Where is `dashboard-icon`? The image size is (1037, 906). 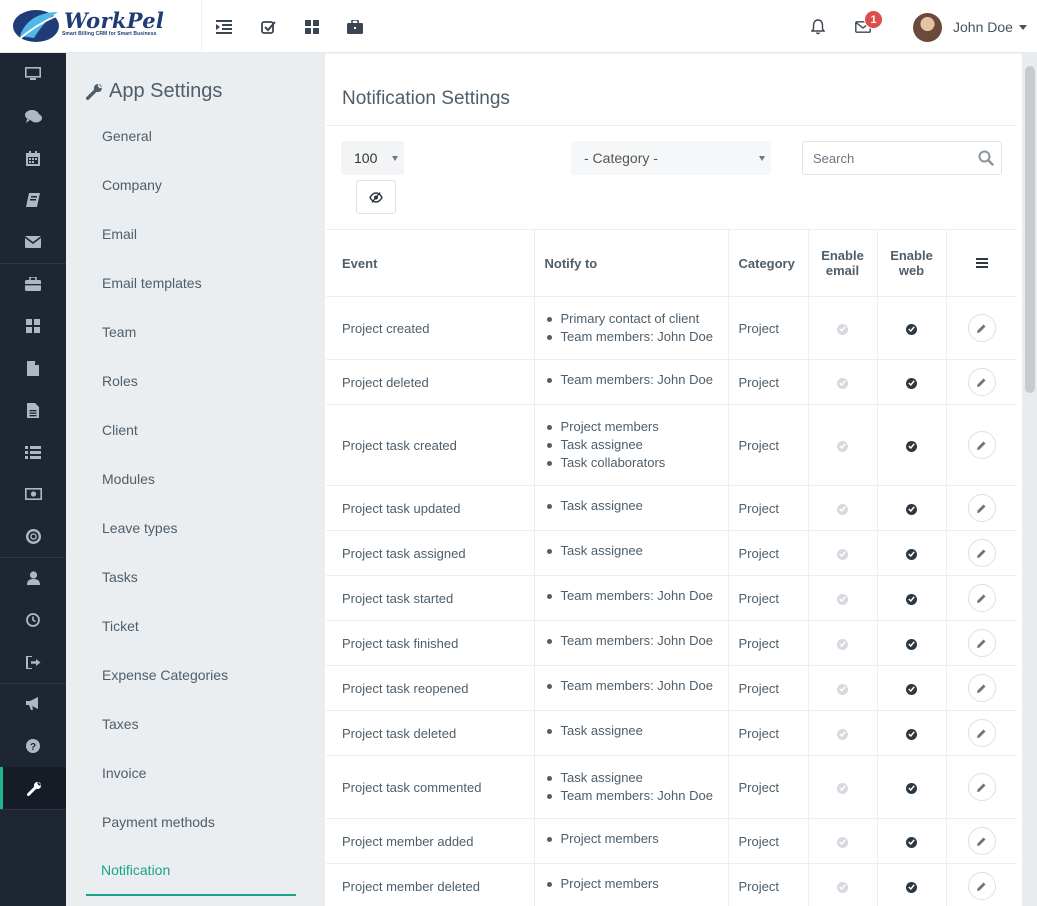
dashboard-icon is located at coordinates (33, 74).